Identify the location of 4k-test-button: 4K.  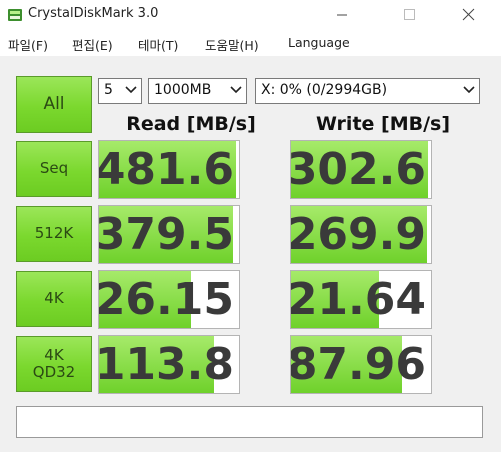
(54, 299).